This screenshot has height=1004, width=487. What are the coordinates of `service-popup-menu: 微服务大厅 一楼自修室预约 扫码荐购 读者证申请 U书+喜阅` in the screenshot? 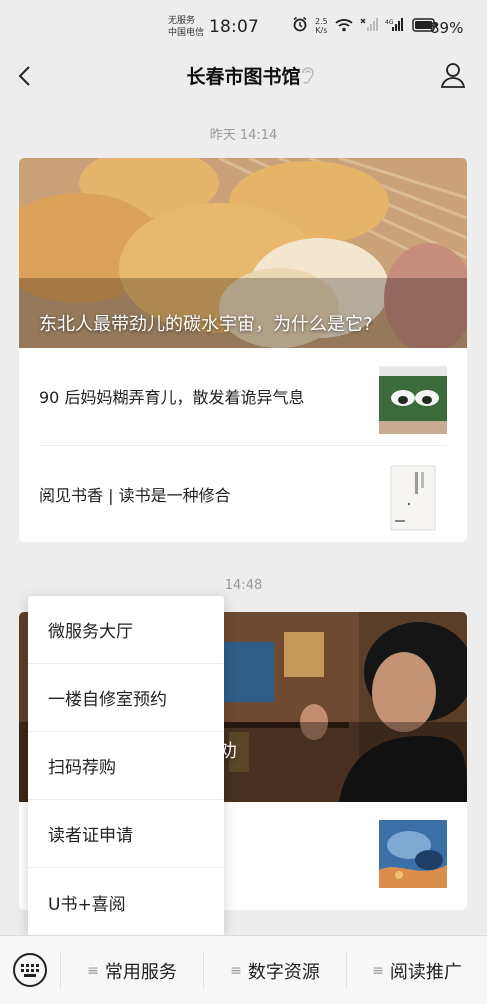 It's located at (126, 766).